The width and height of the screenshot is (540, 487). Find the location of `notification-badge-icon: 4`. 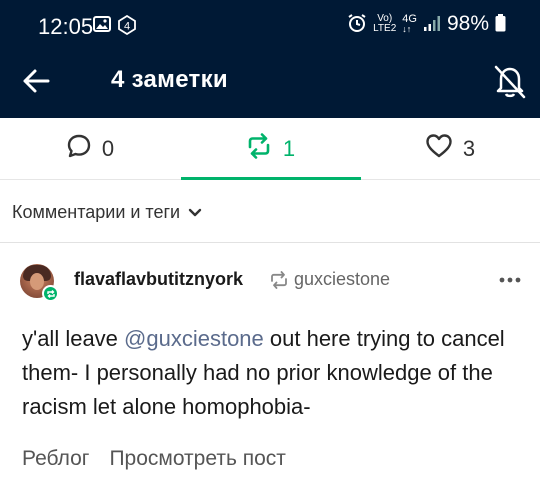

notification-badge-icon: 4 is located at coordinates (127, 27).